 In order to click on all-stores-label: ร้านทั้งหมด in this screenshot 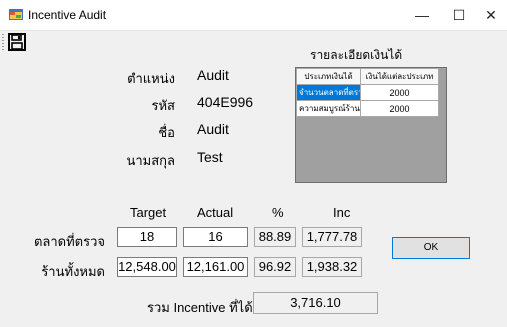, I will do `click(73, 271)`.